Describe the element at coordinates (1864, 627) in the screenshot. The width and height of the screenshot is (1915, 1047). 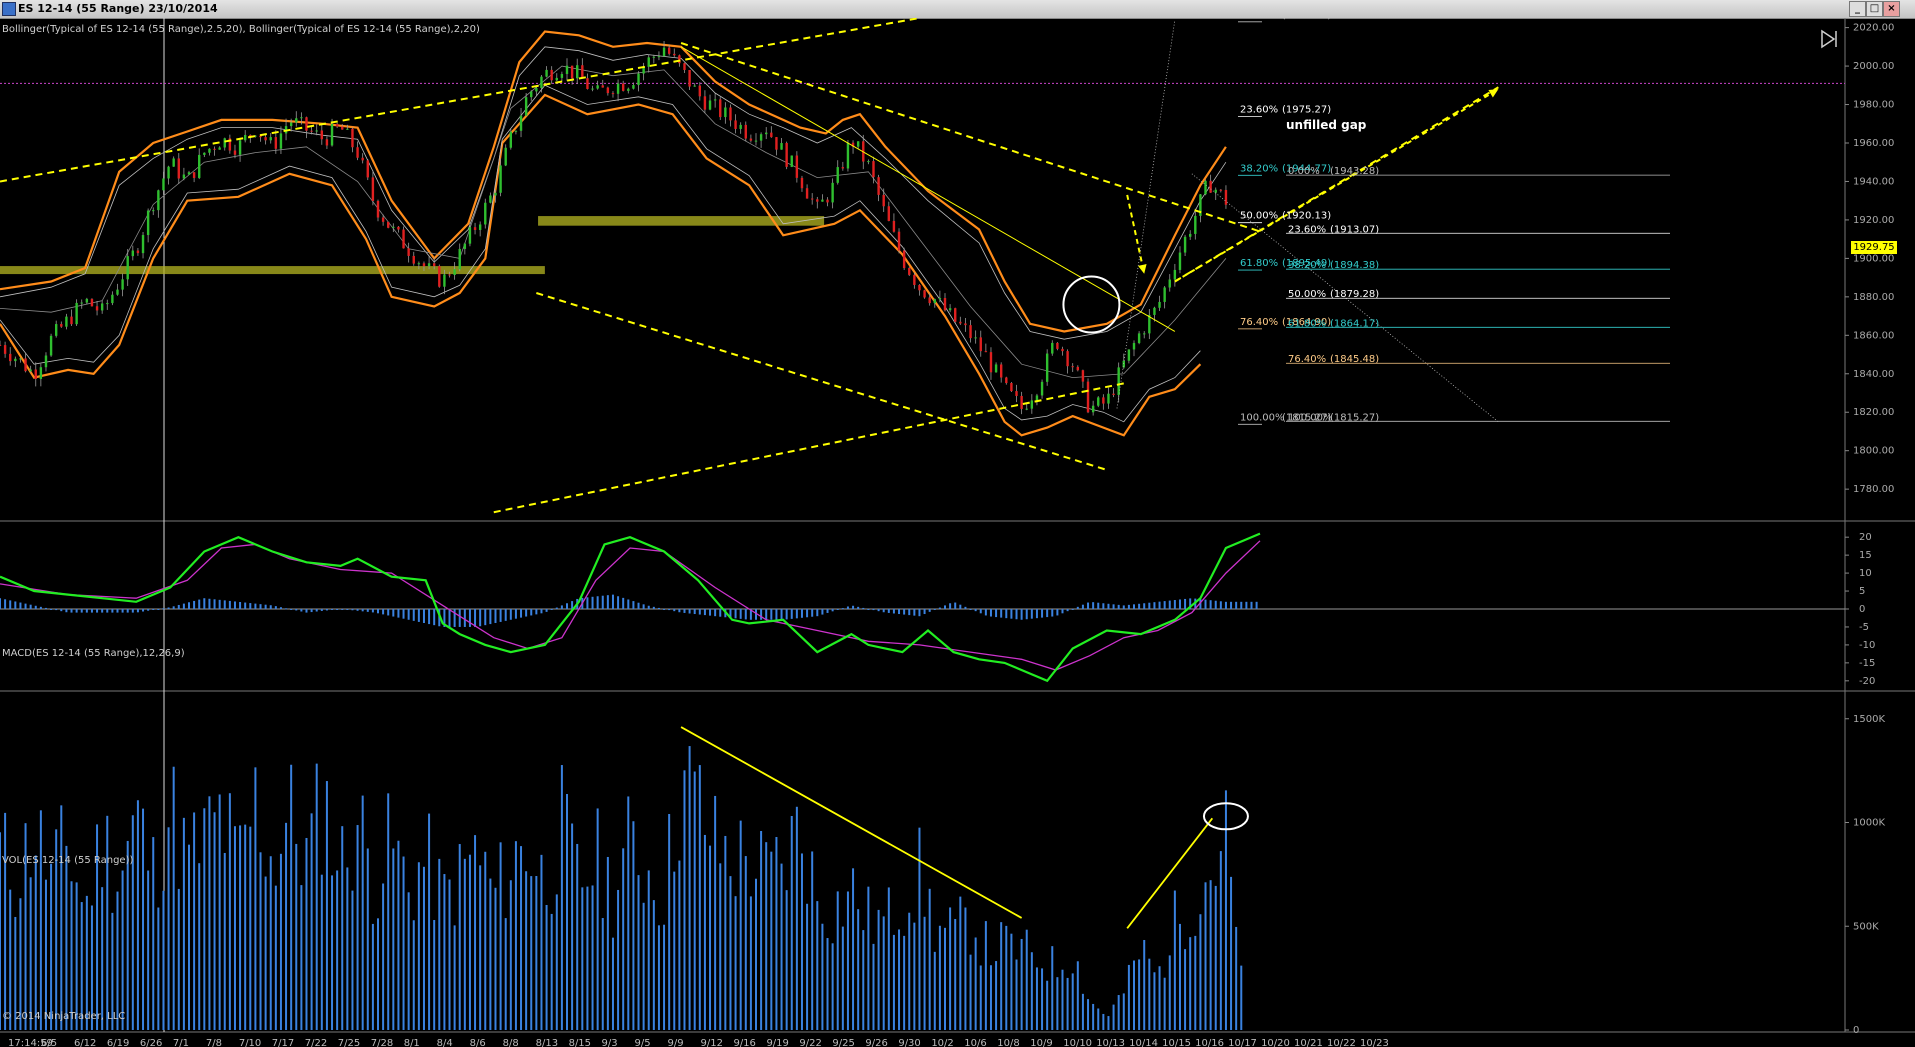
I see `macd-tick-label: -5` at that location.